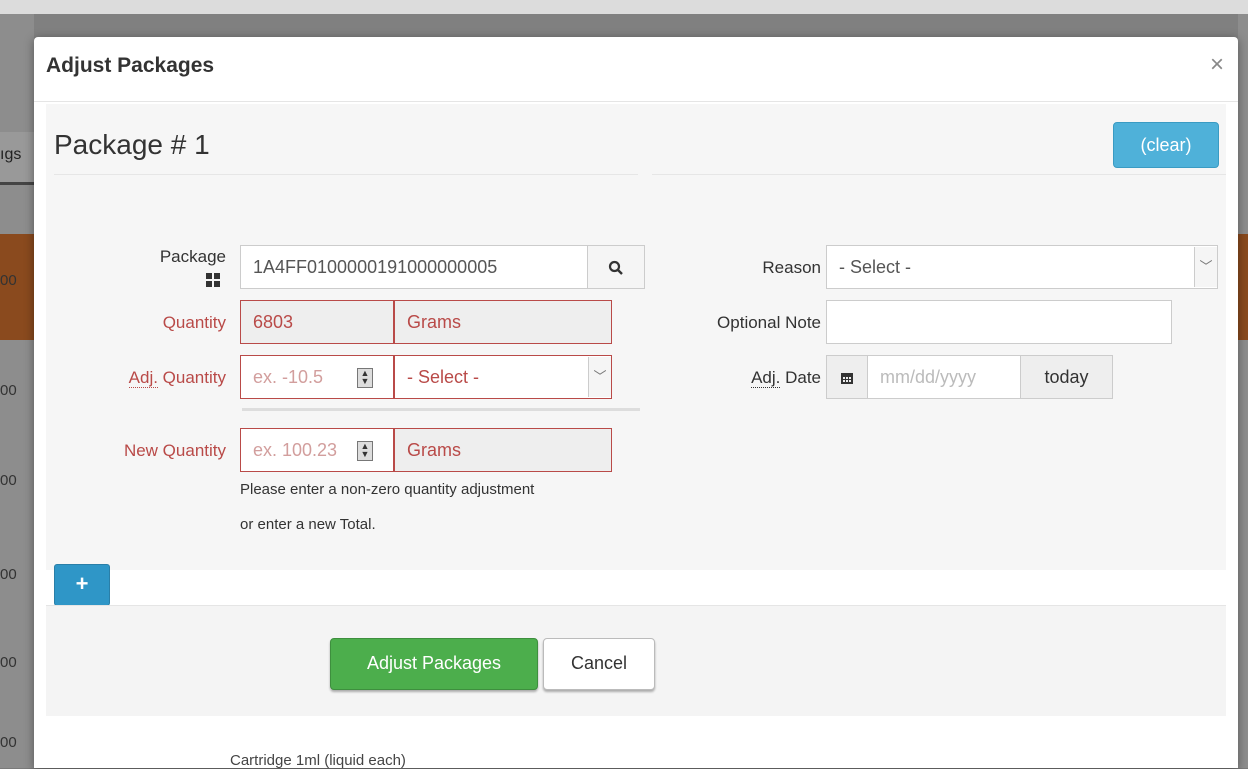 The image size is (1248, 769). Describe the element at coordinates (130, 65) in the screenshot. I see `modal-title: Adjust Packages` at that location.